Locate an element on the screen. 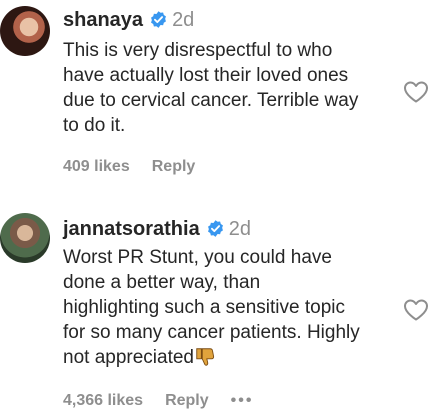  comment-header: shanaya 2d is located at coordinates (128, 20).